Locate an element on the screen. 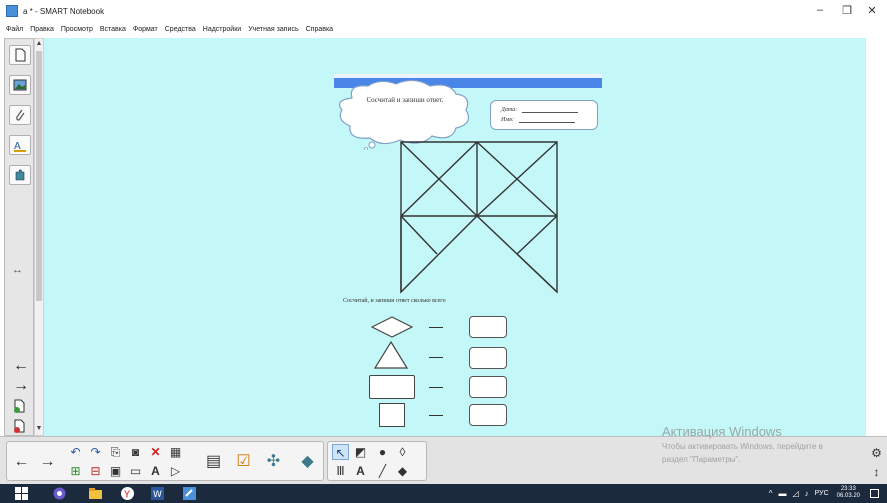  rectangle-shape is located at coordinates (392, 387).